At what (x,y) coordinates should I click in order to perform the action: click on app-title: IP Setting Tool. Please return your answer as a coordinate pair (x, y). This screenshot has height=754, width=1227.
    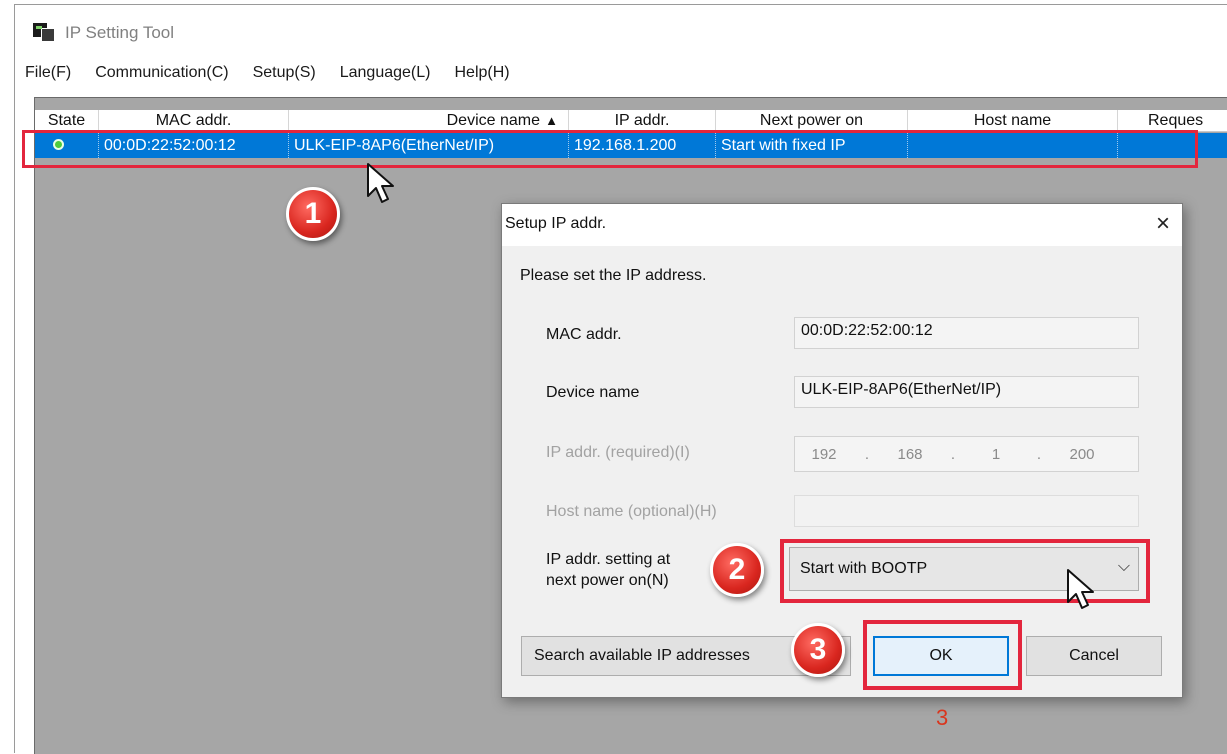
    Looking at the image, I should click on (120, 32).